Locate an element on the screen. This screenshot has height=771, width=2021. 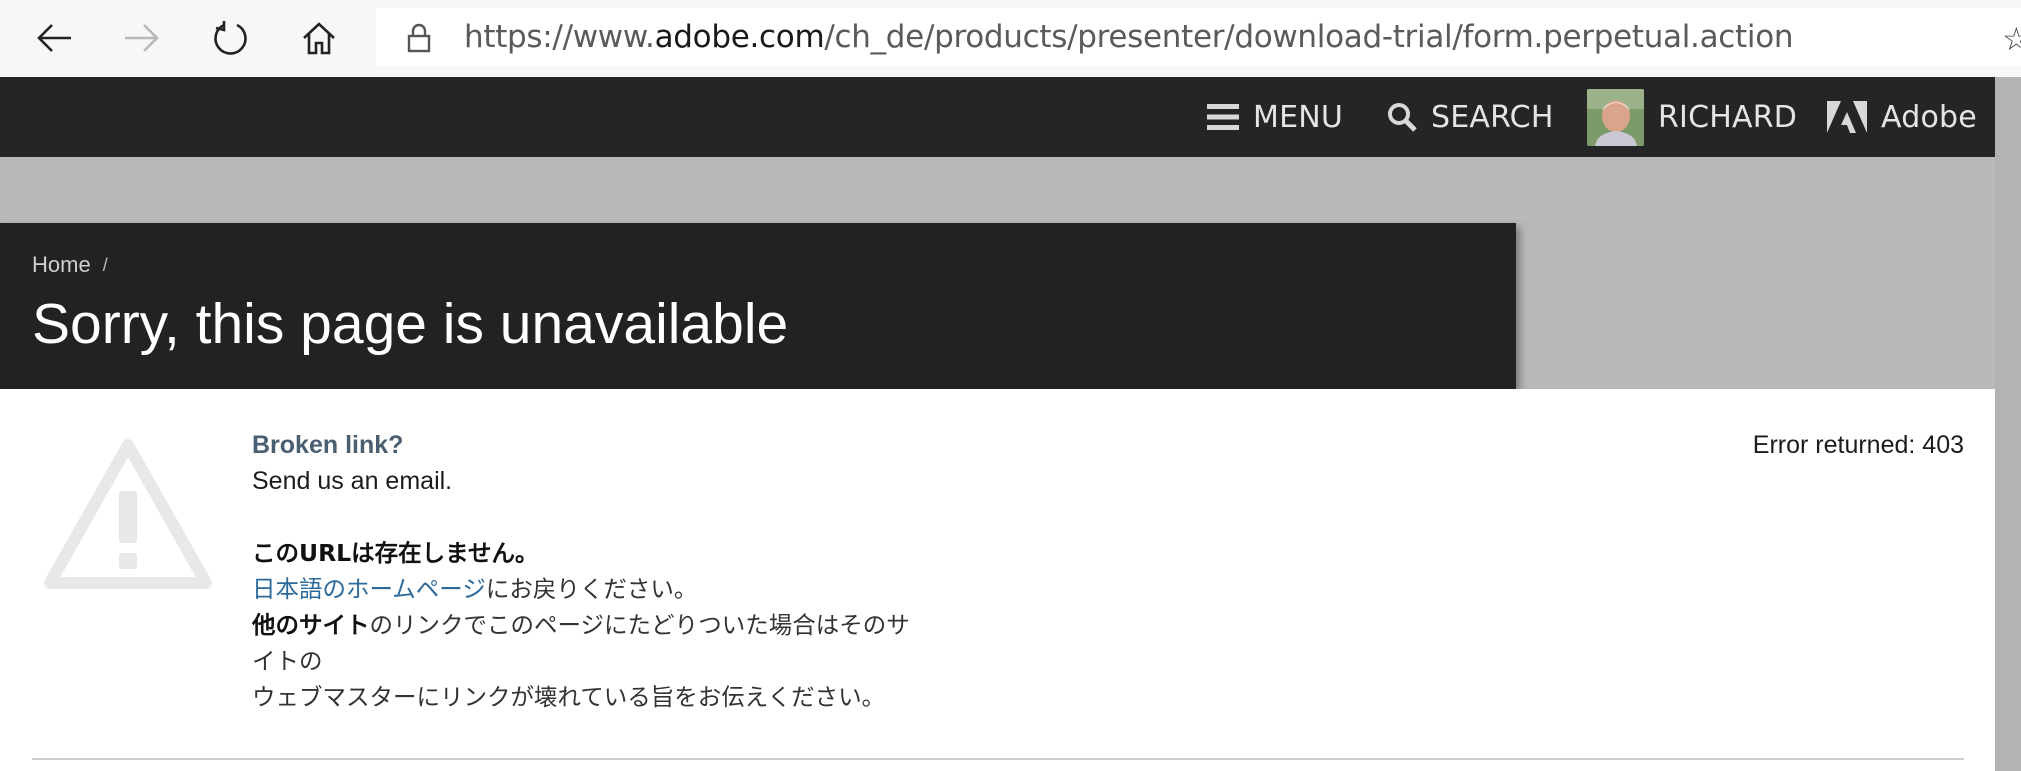
refresh-button is located at coordinates (231, 38).